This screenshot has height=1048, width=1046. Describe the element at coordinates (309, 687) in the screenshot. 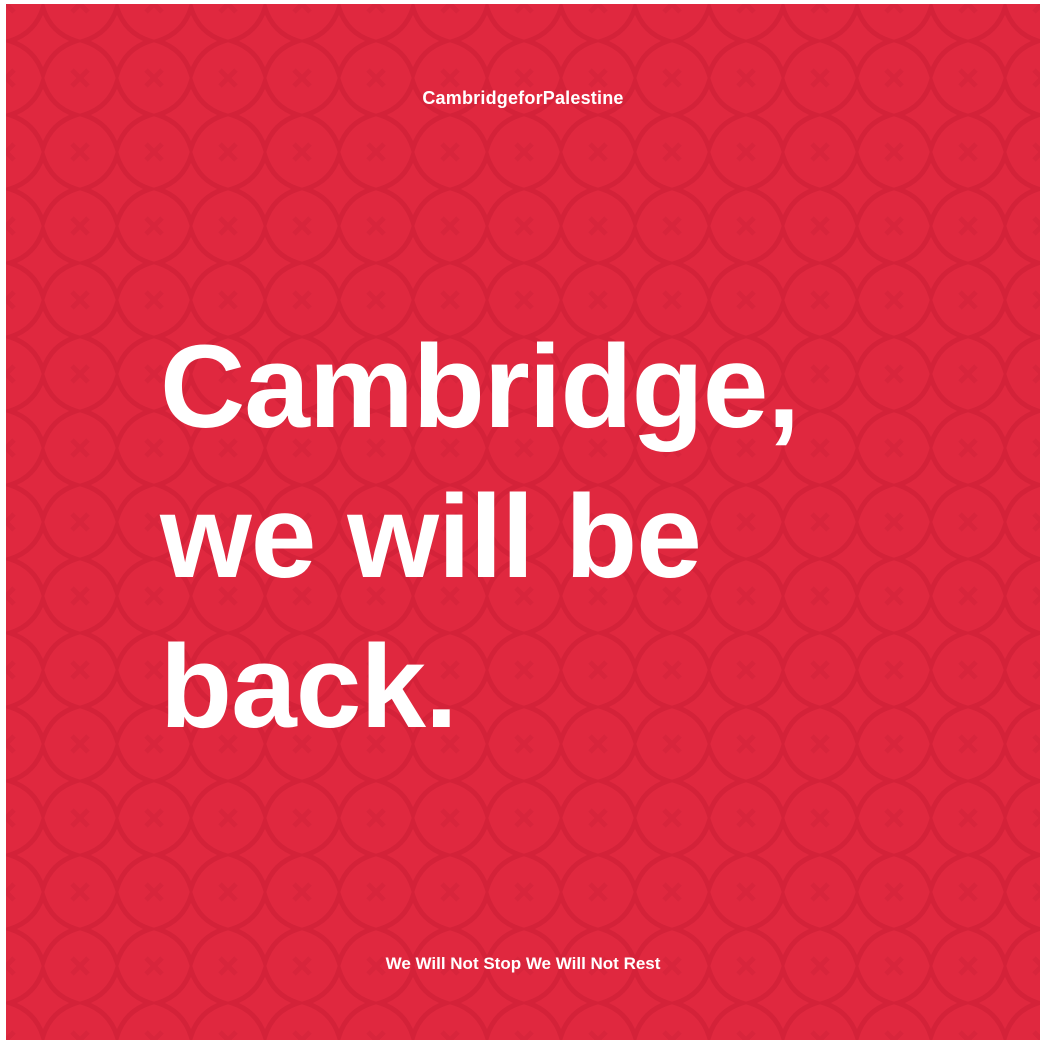

I see `headline-line-3: back.` at that location.